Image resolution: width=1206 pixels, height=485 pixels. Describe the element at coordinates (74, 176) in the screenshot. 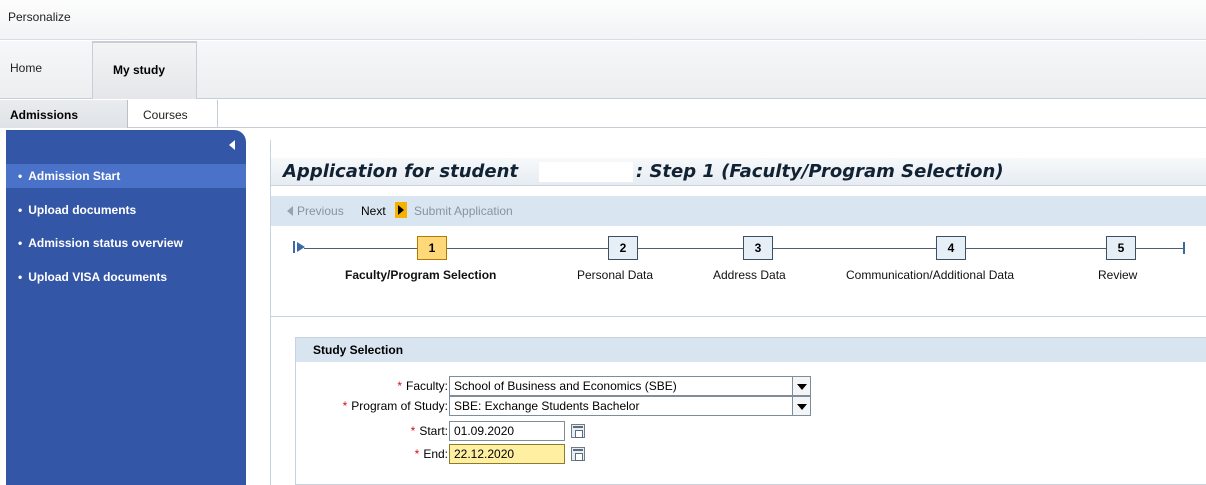

I see `sidebar-item-label: Admission Start` at that location.